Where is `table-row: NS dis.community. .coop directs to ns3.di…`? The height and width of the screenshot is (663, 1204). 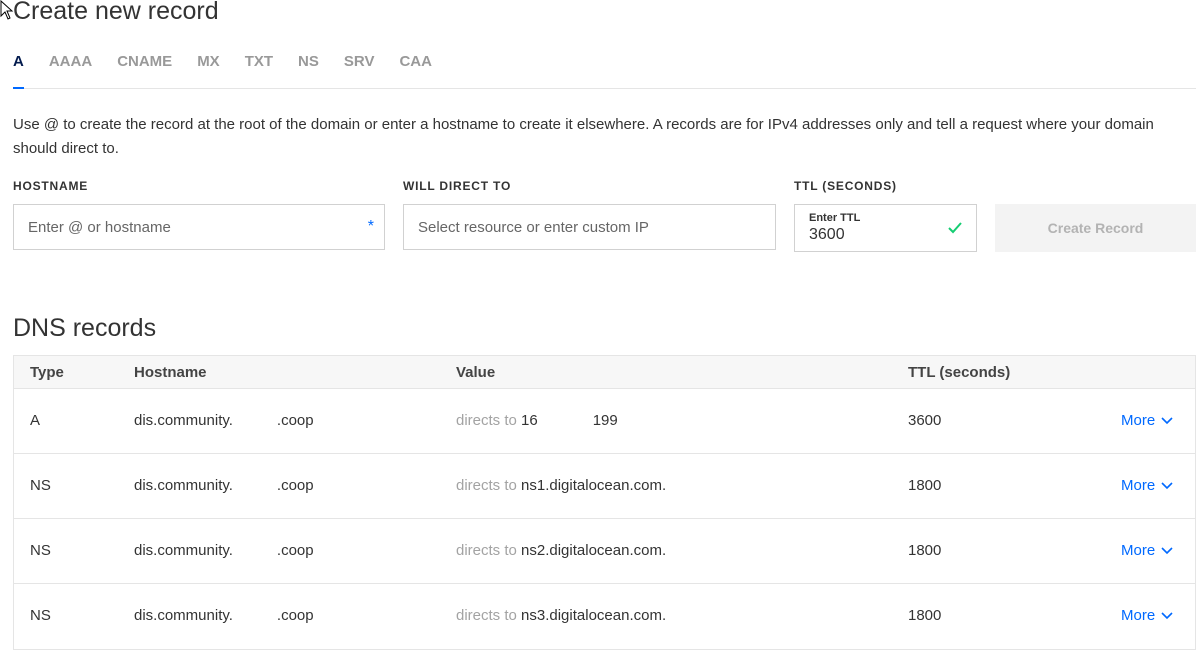 table-row: NS dis.community. .coop directs to ns3.di… is located at coordinates (604, 616).